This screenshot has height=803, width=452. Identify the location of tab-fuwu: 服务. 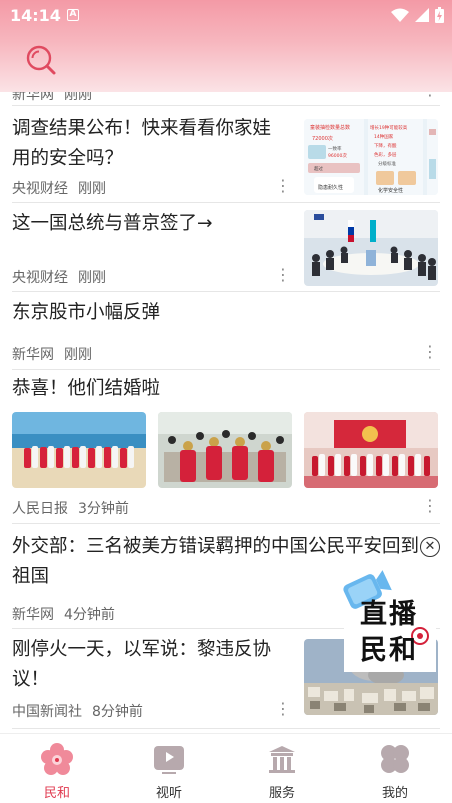
(282, 771).